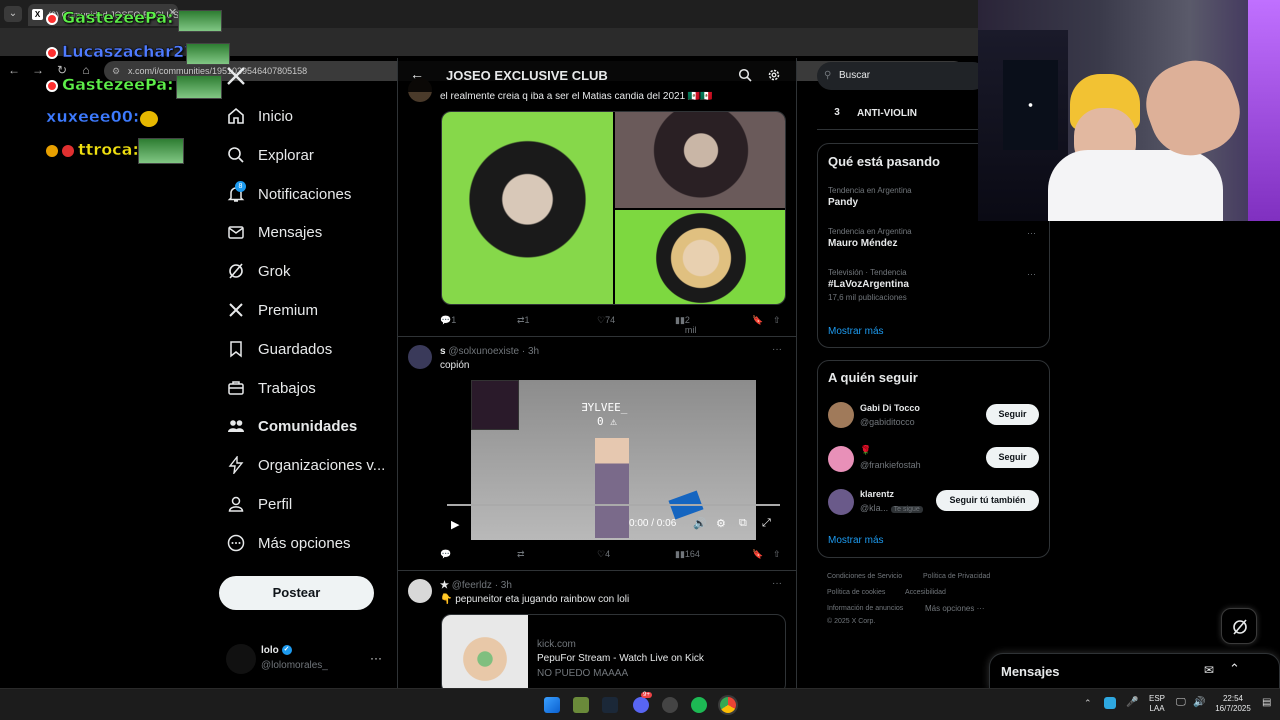  Describe the element at coordinates (902, 114) in the screenshot. I see `ranked-community-item: 3 ANTI-VIOLIN` at that location.